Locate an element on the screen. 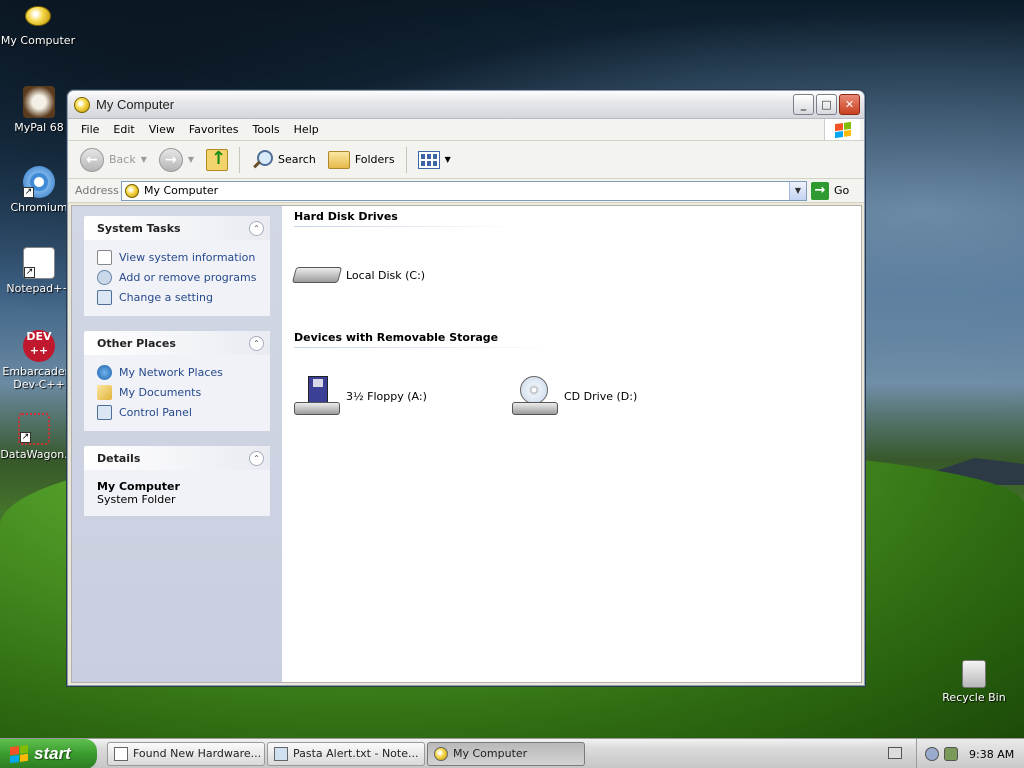 Image resolution: width=1024 pixels, height=768 pixels. up-folder-icon is located at coordinates (217, 159).